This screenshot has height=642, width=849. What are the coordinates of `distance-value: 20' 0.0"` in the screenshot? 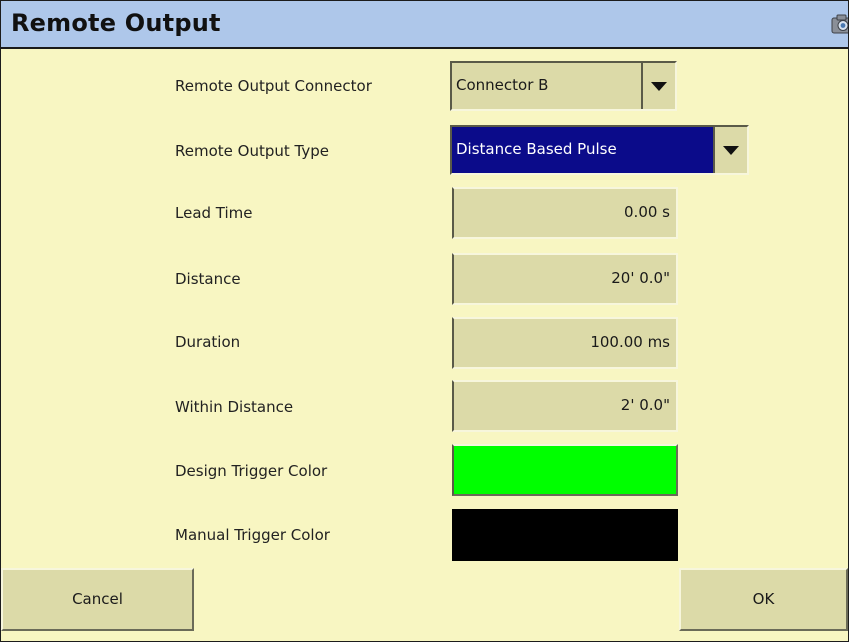 It's located at (640, 278).